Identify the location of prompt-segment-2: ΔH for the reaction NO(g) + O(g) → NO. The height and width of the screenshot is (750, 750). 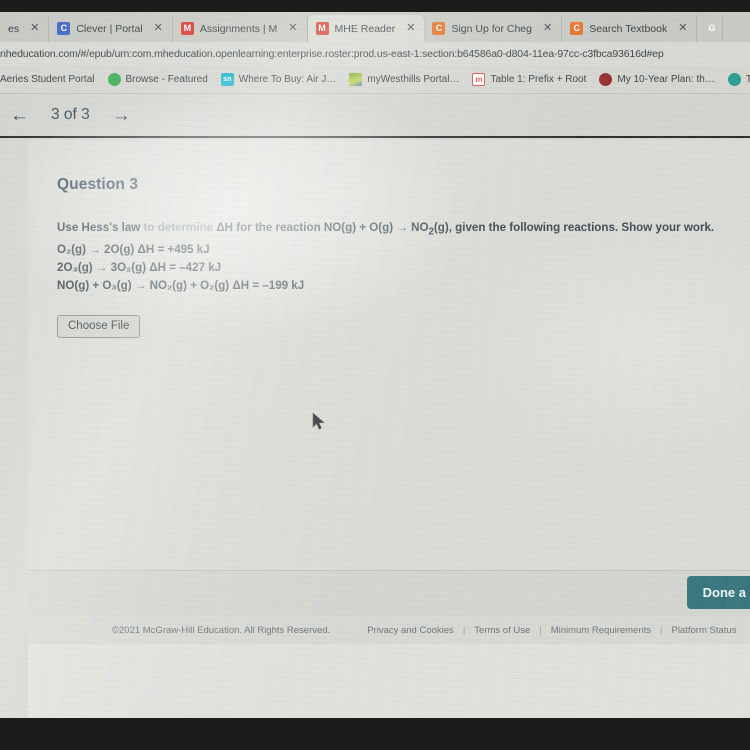
(322, 227).